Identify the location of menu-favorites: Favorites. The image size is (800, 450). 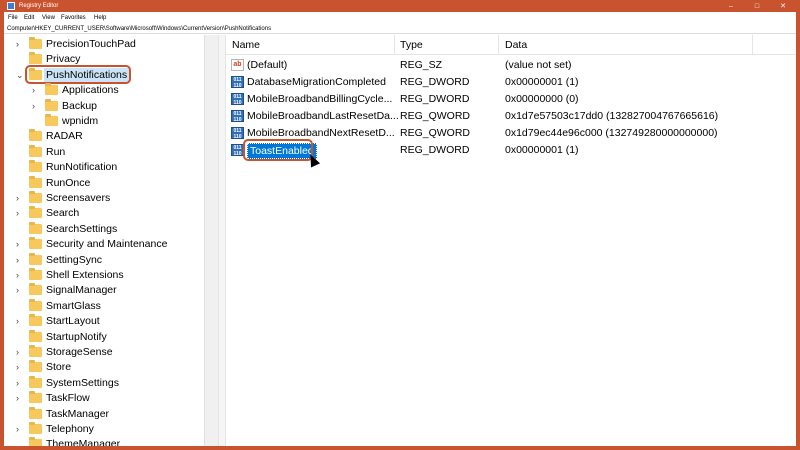
(73, 18).